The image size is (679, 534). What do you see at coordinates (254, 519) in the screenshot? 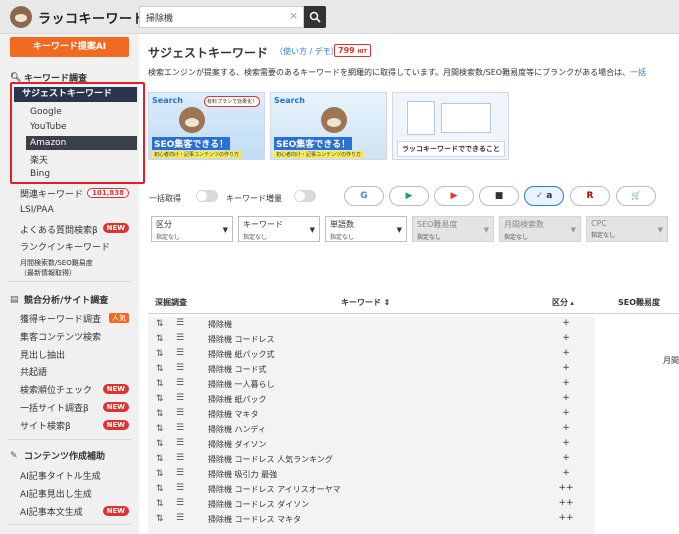
I see `keyword-cell: 掃除機 コードレス マキタ` at bounding box center [254, 519].